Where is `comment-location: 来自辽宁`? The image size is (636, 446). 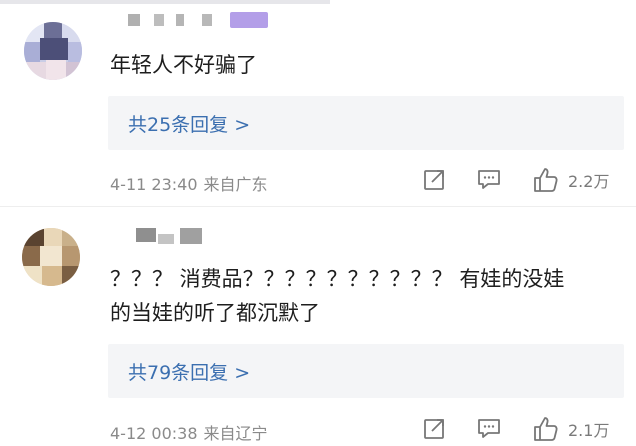
comment-location: 来自辽宁 is located at coordinates (235, 433).